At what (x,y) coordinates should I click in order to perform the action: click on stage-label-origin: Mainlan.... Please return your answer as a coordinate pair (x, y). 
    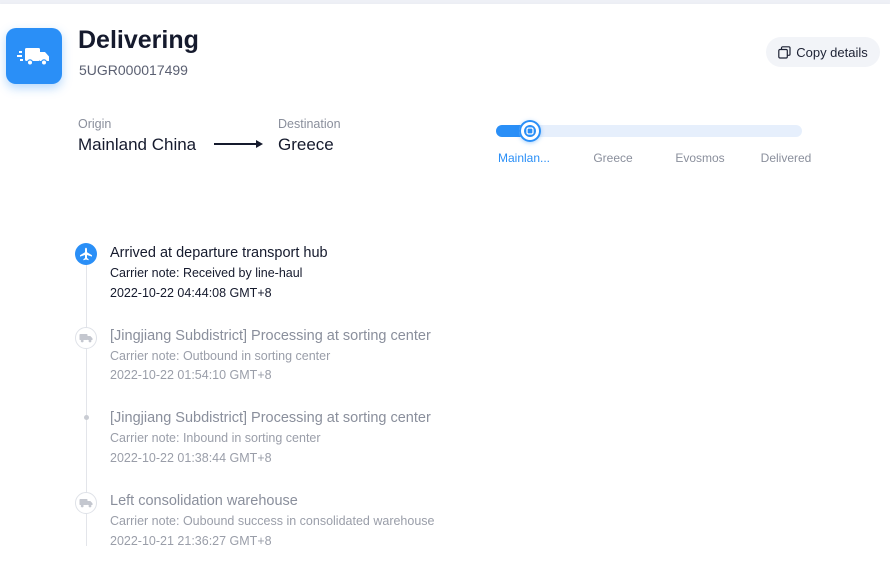
    Looking at the image, I should click on (524, 158).